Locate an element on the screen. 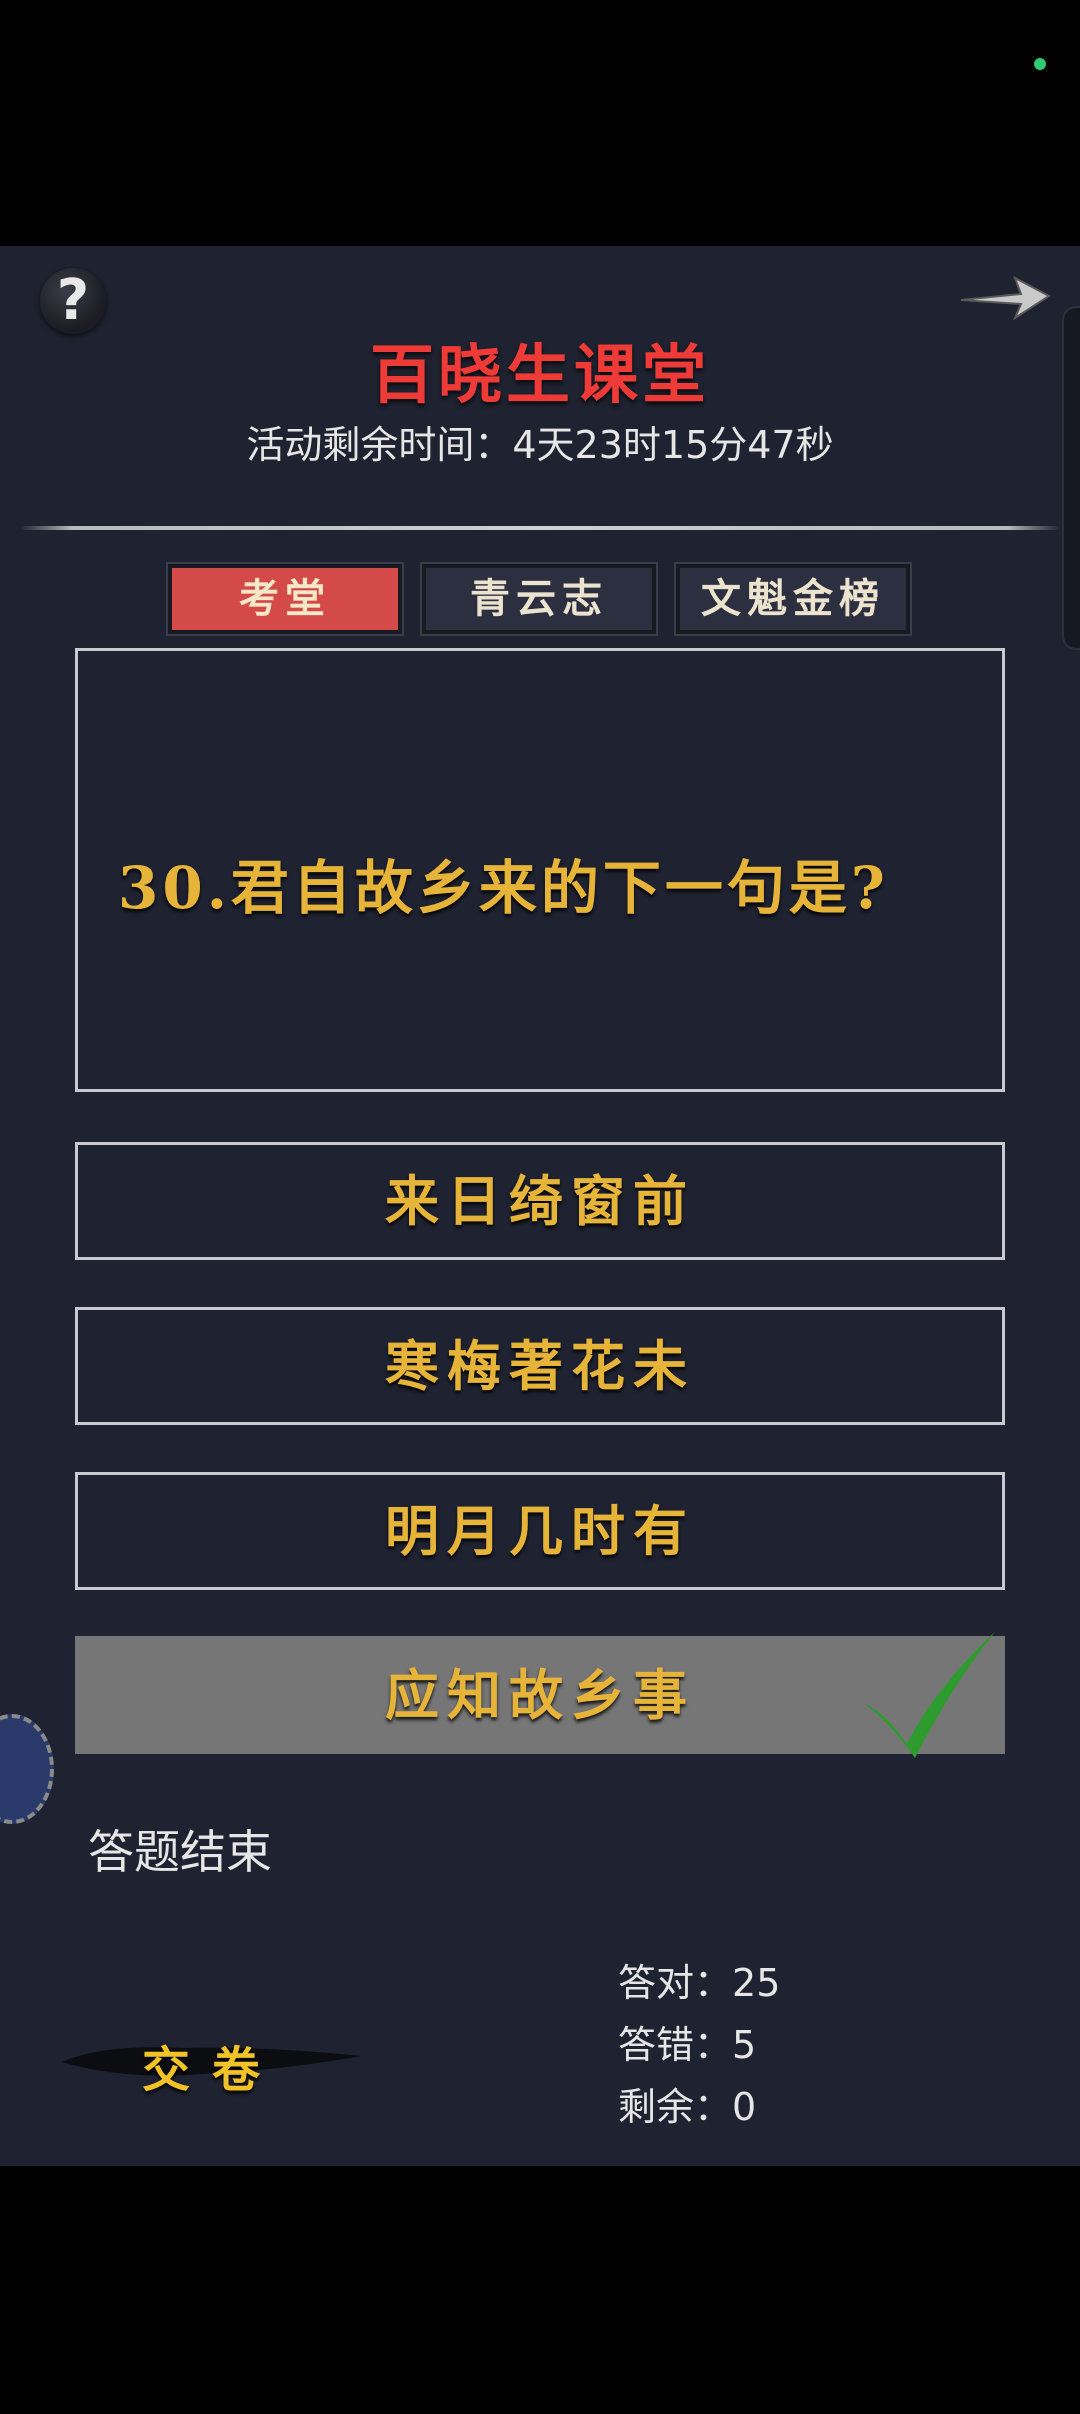 The height and width of the screenshot is (2414, 1080). tab-qingyunzhi: 青云志 is located at coordinates (539, 599).